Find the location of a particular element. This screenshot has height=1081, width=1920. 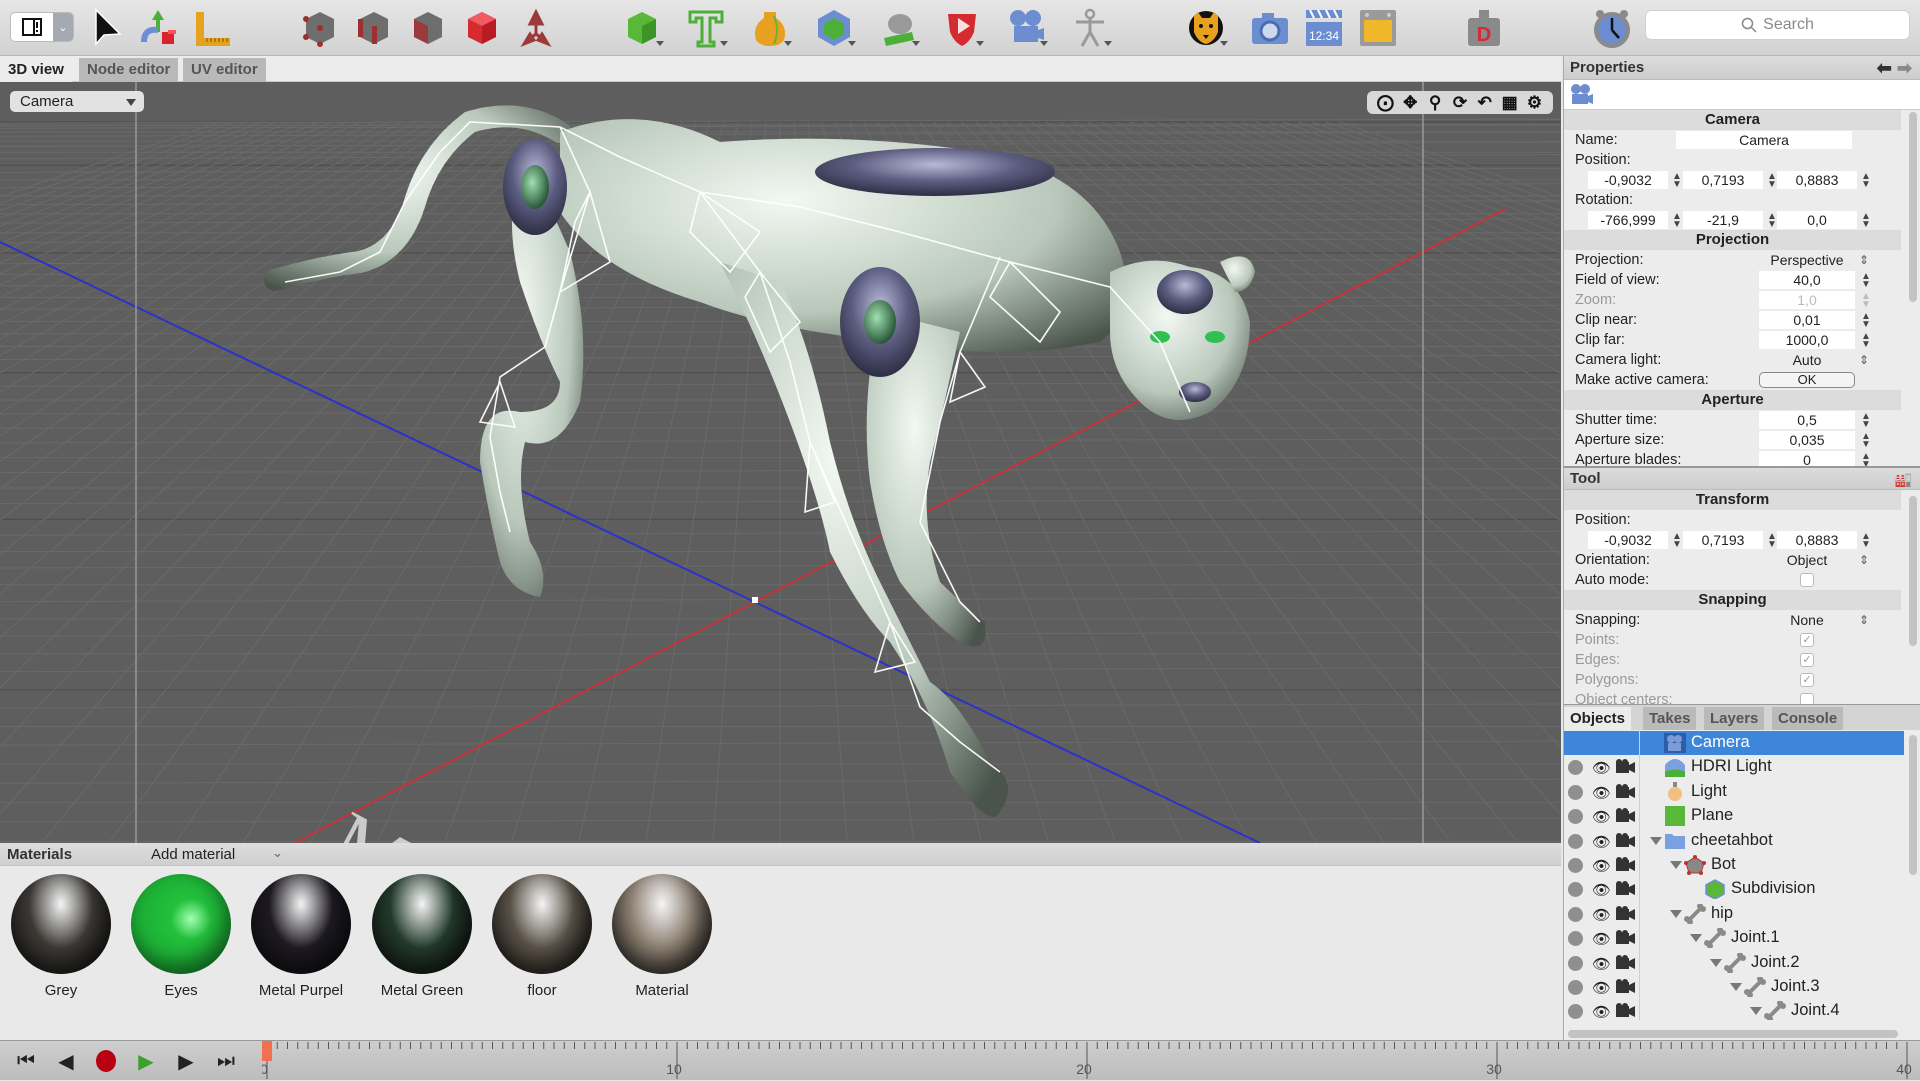

tool-position-y-field: 0,7193 is located at coordinates (1723, 540).